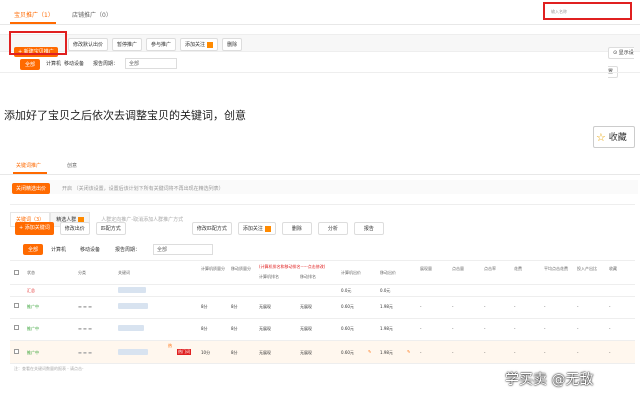  Describe the element at coordinates (74, 228) in the screenshot. I see `modify-bid-dropdown: 修改出价` at that location.